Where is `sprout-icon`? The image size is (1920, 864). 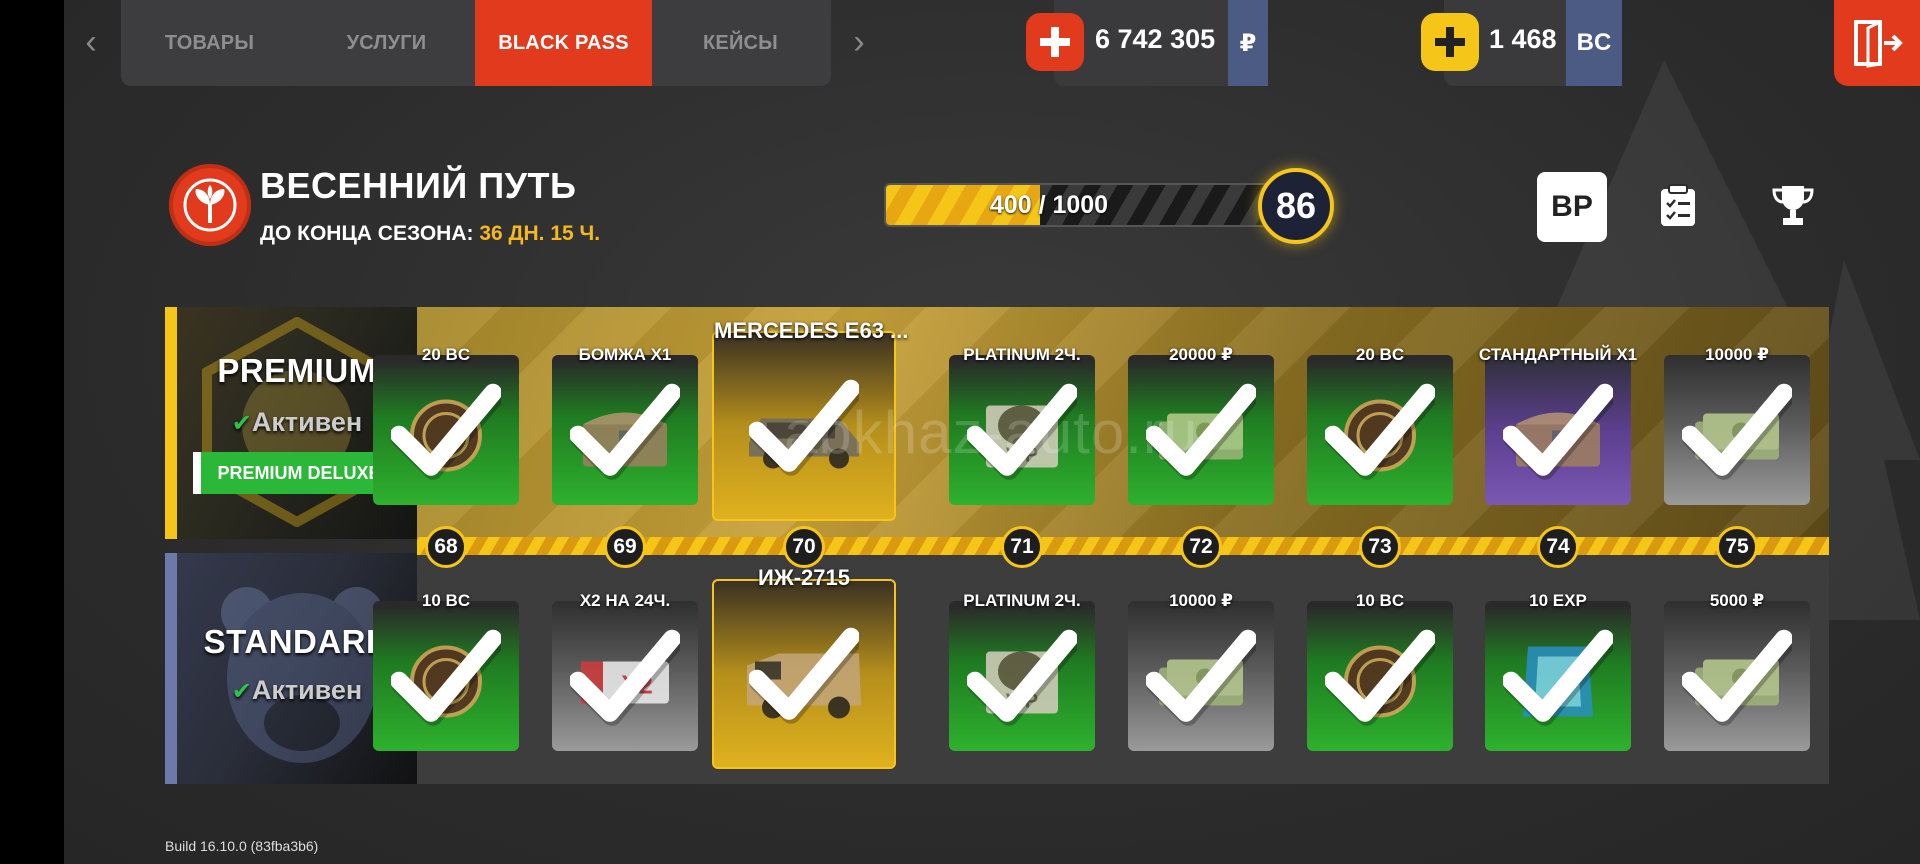 sprout-icon is located at coordinates (210, 205).